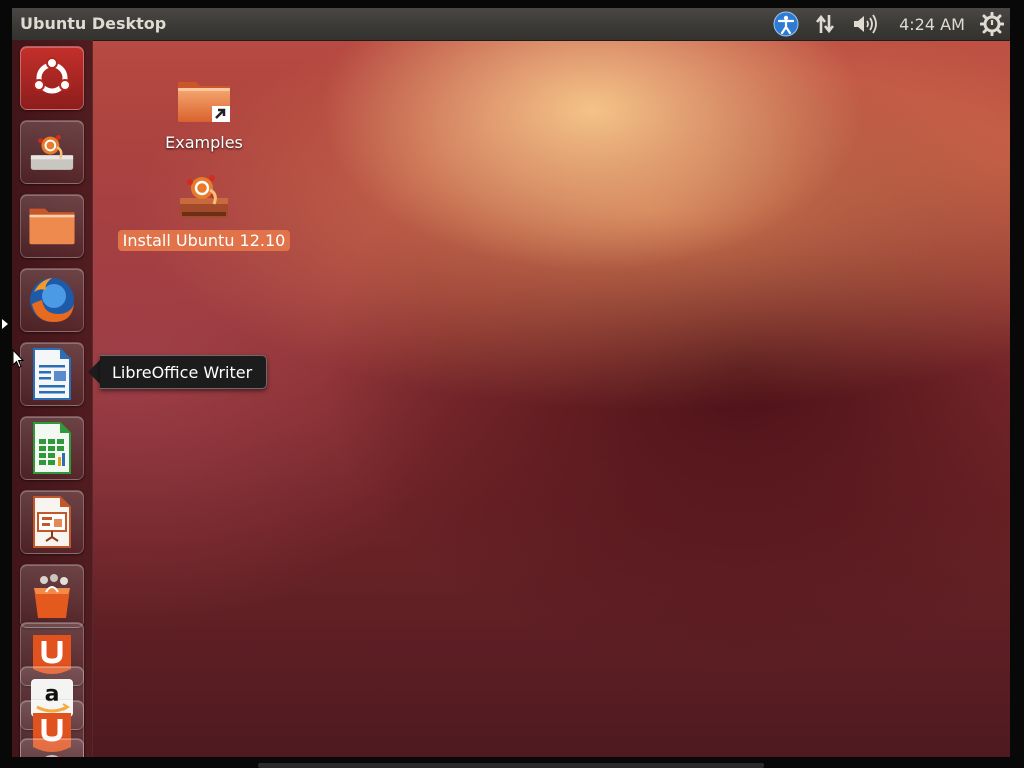 The image size is (1024, 768). I want to click on launcher-item-libreoffice-impress, so click(52, 522).